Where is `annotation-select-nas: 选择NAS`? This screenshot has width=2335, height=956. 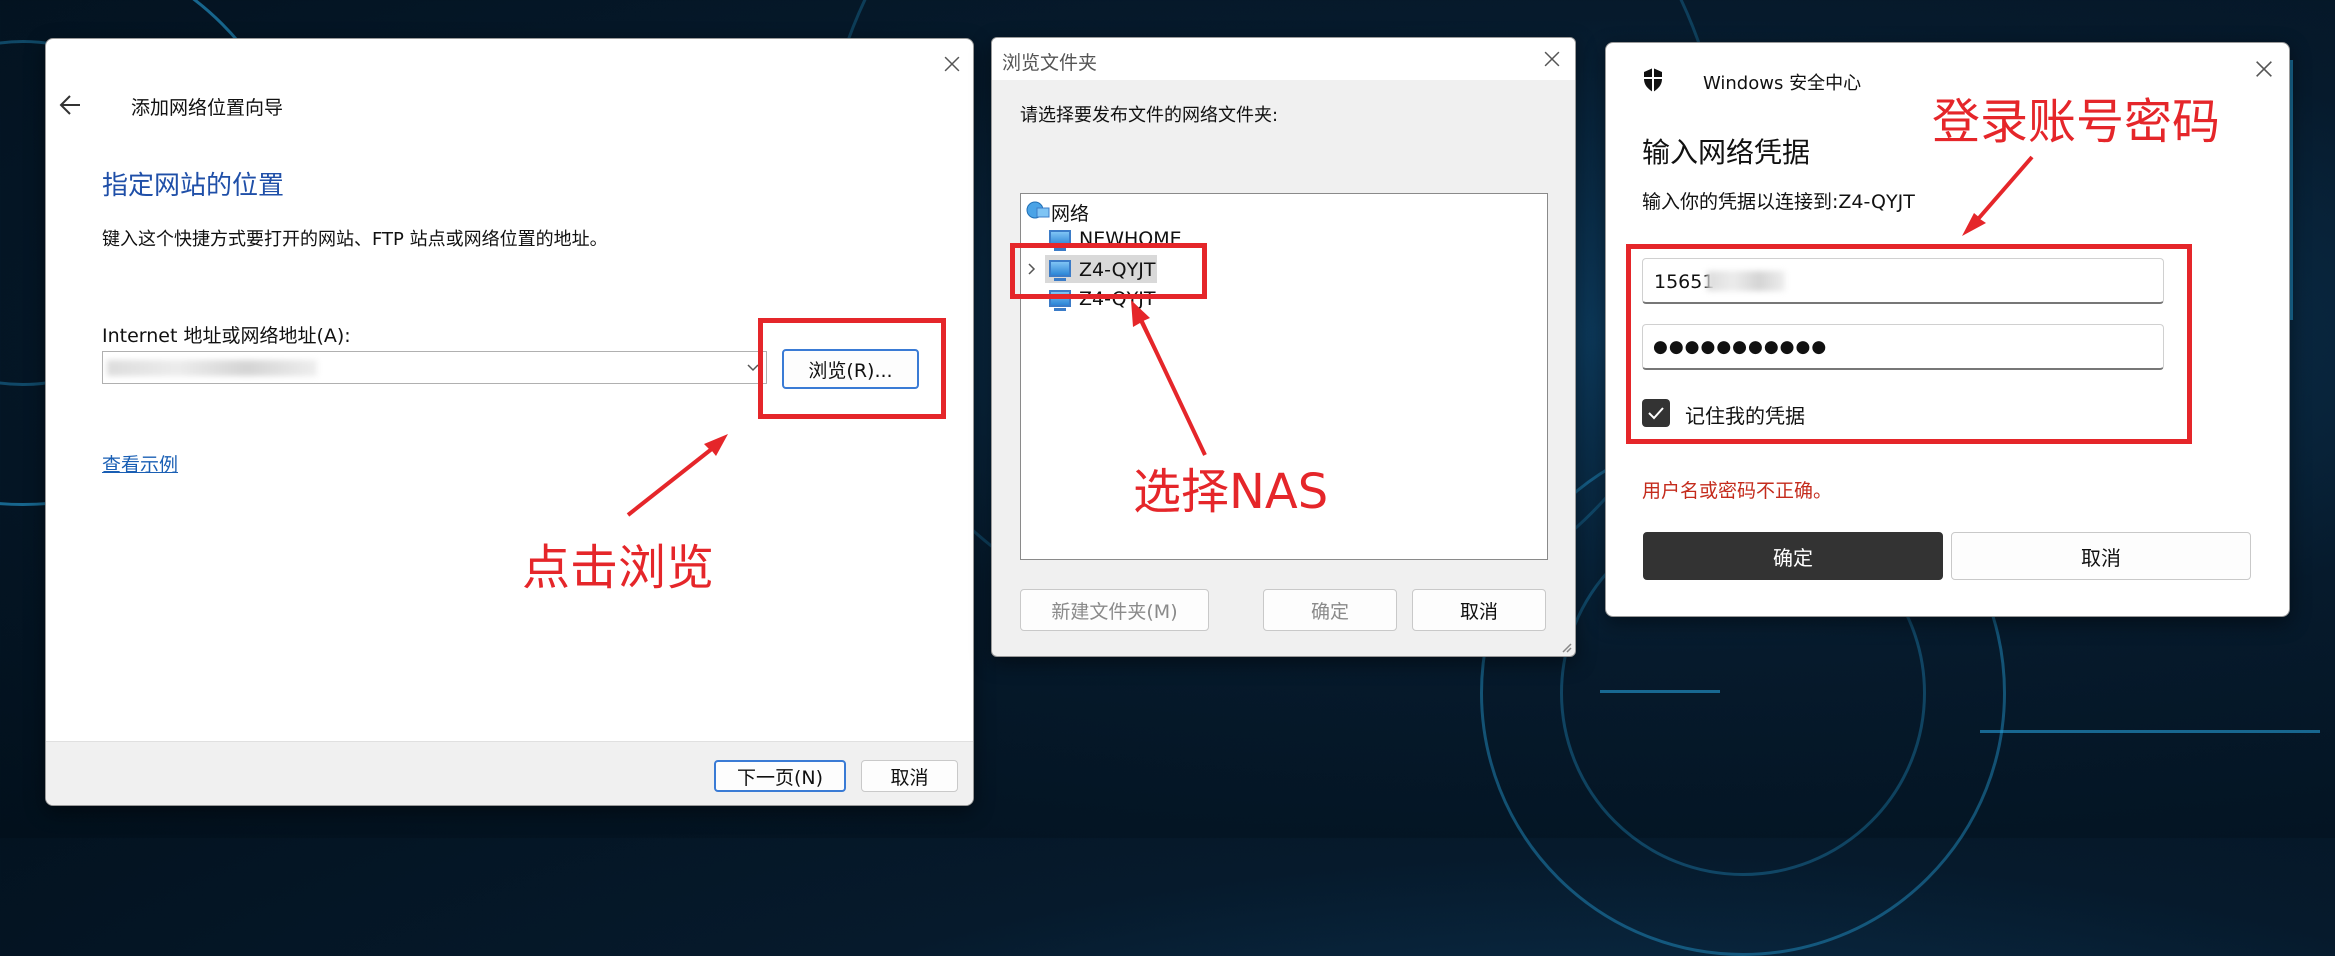 annotation-select-nas: 选择NAS is located at coordinates (1231, 492).